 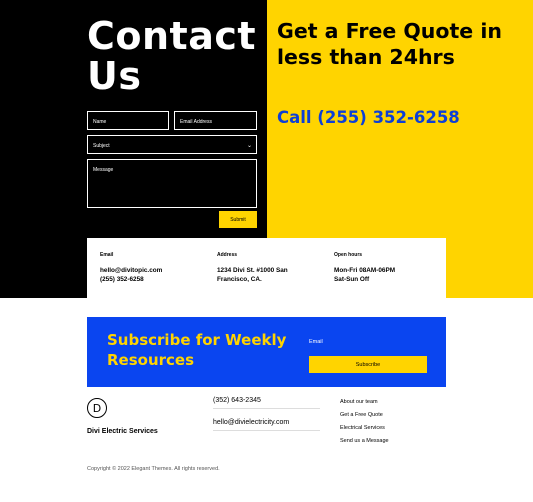 I want to click on message-placeholder: Message, so click(x=103, y=170).